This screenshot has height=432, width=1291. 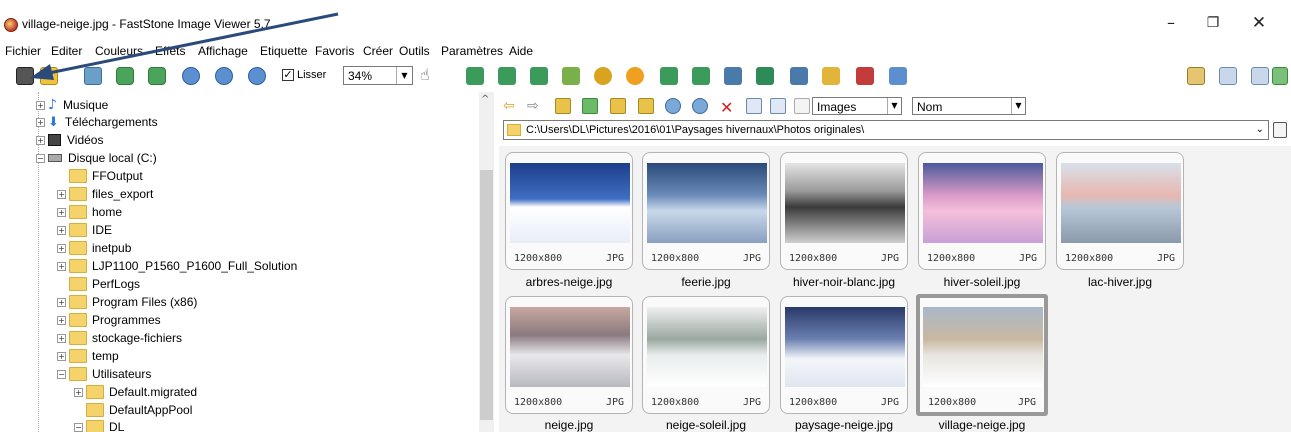 What do you see at coordinates (105, 194) in the screenshot?
I see `tree-item-files-export: + files_export` at bounding box center [105, 194].